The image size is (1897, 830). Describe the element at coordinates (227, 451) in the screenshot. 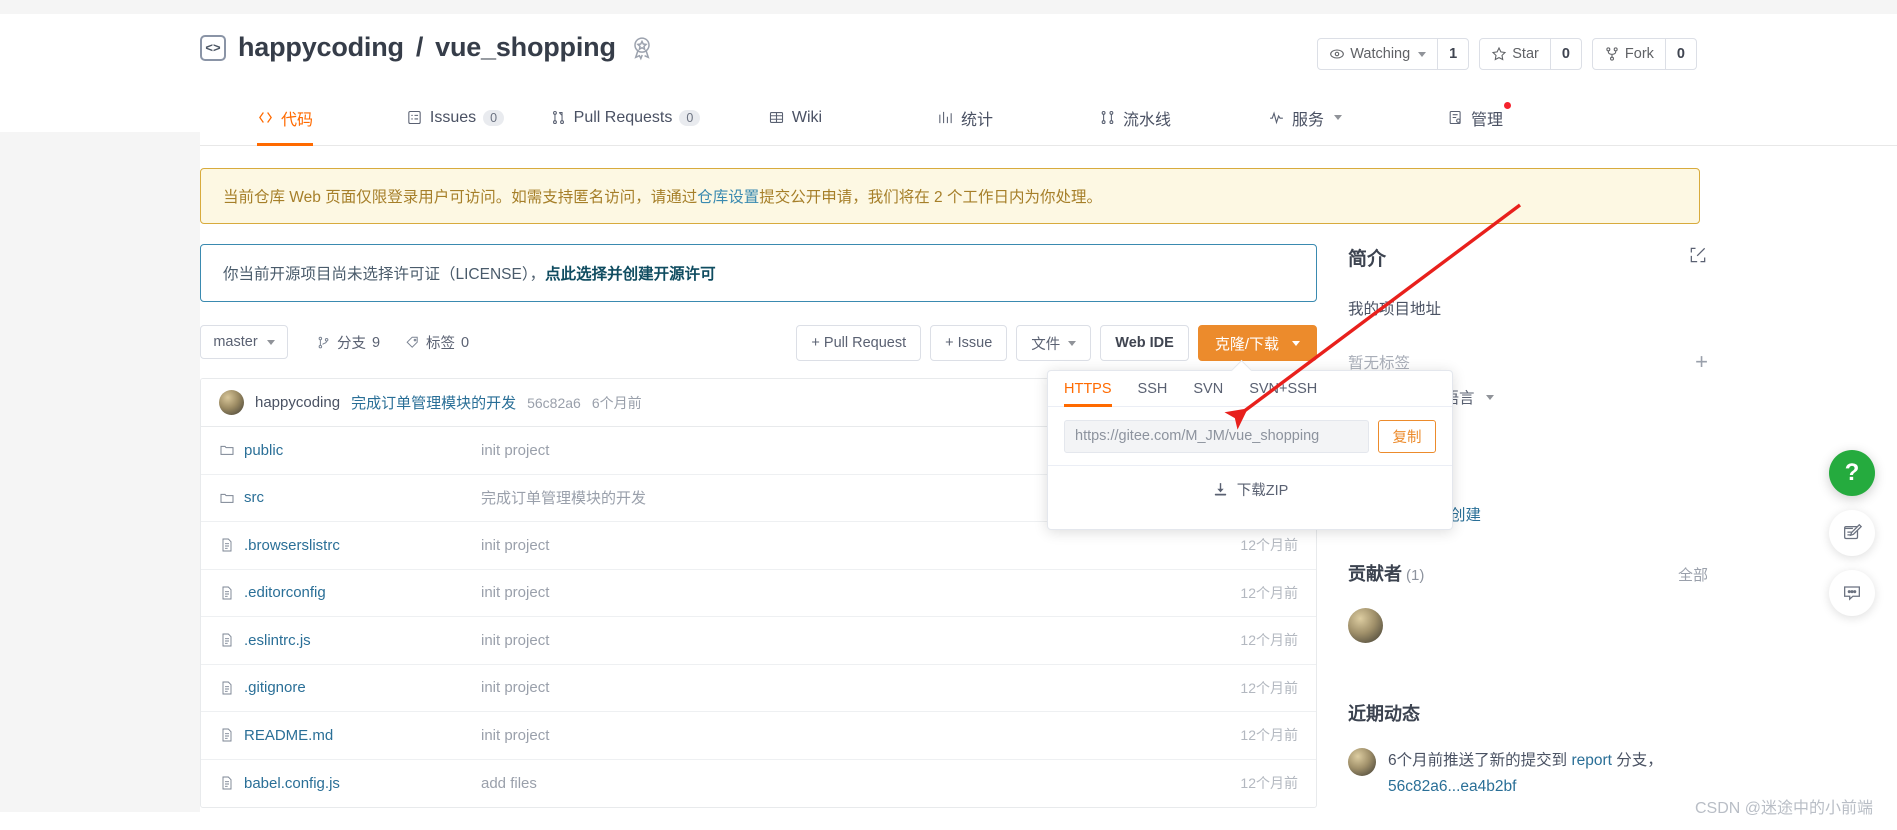

I see `folder-icon` at that location.